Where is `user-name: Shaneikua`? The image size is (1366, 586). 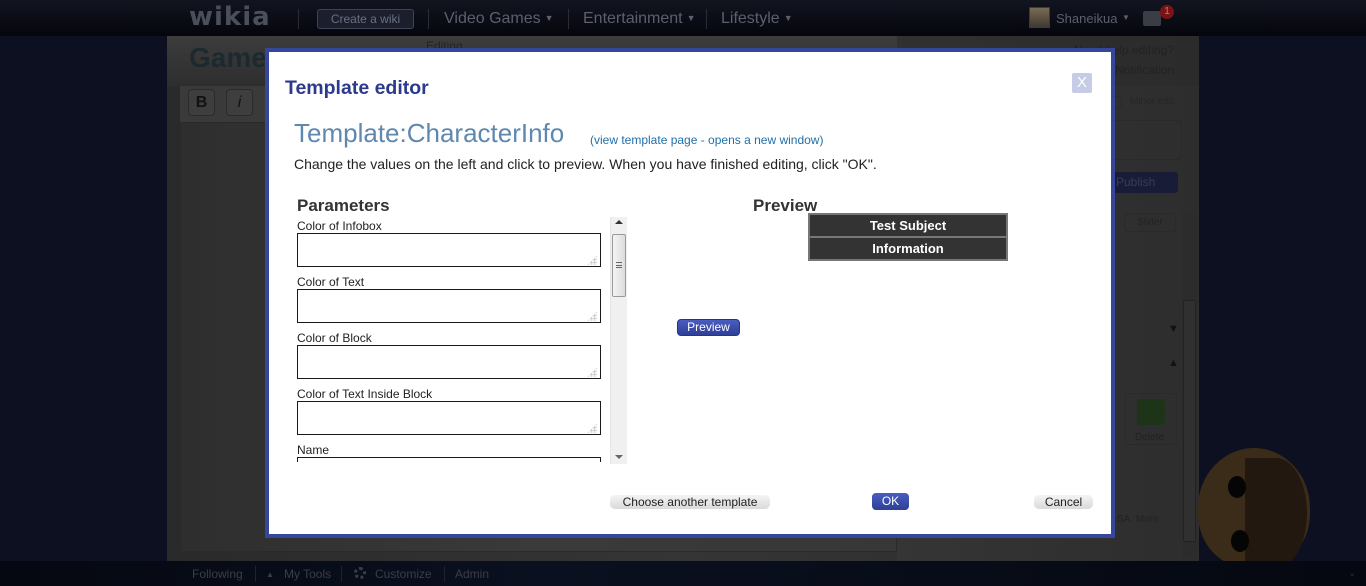 user-name: Shaneikua is located at coordinates (1086, 18).